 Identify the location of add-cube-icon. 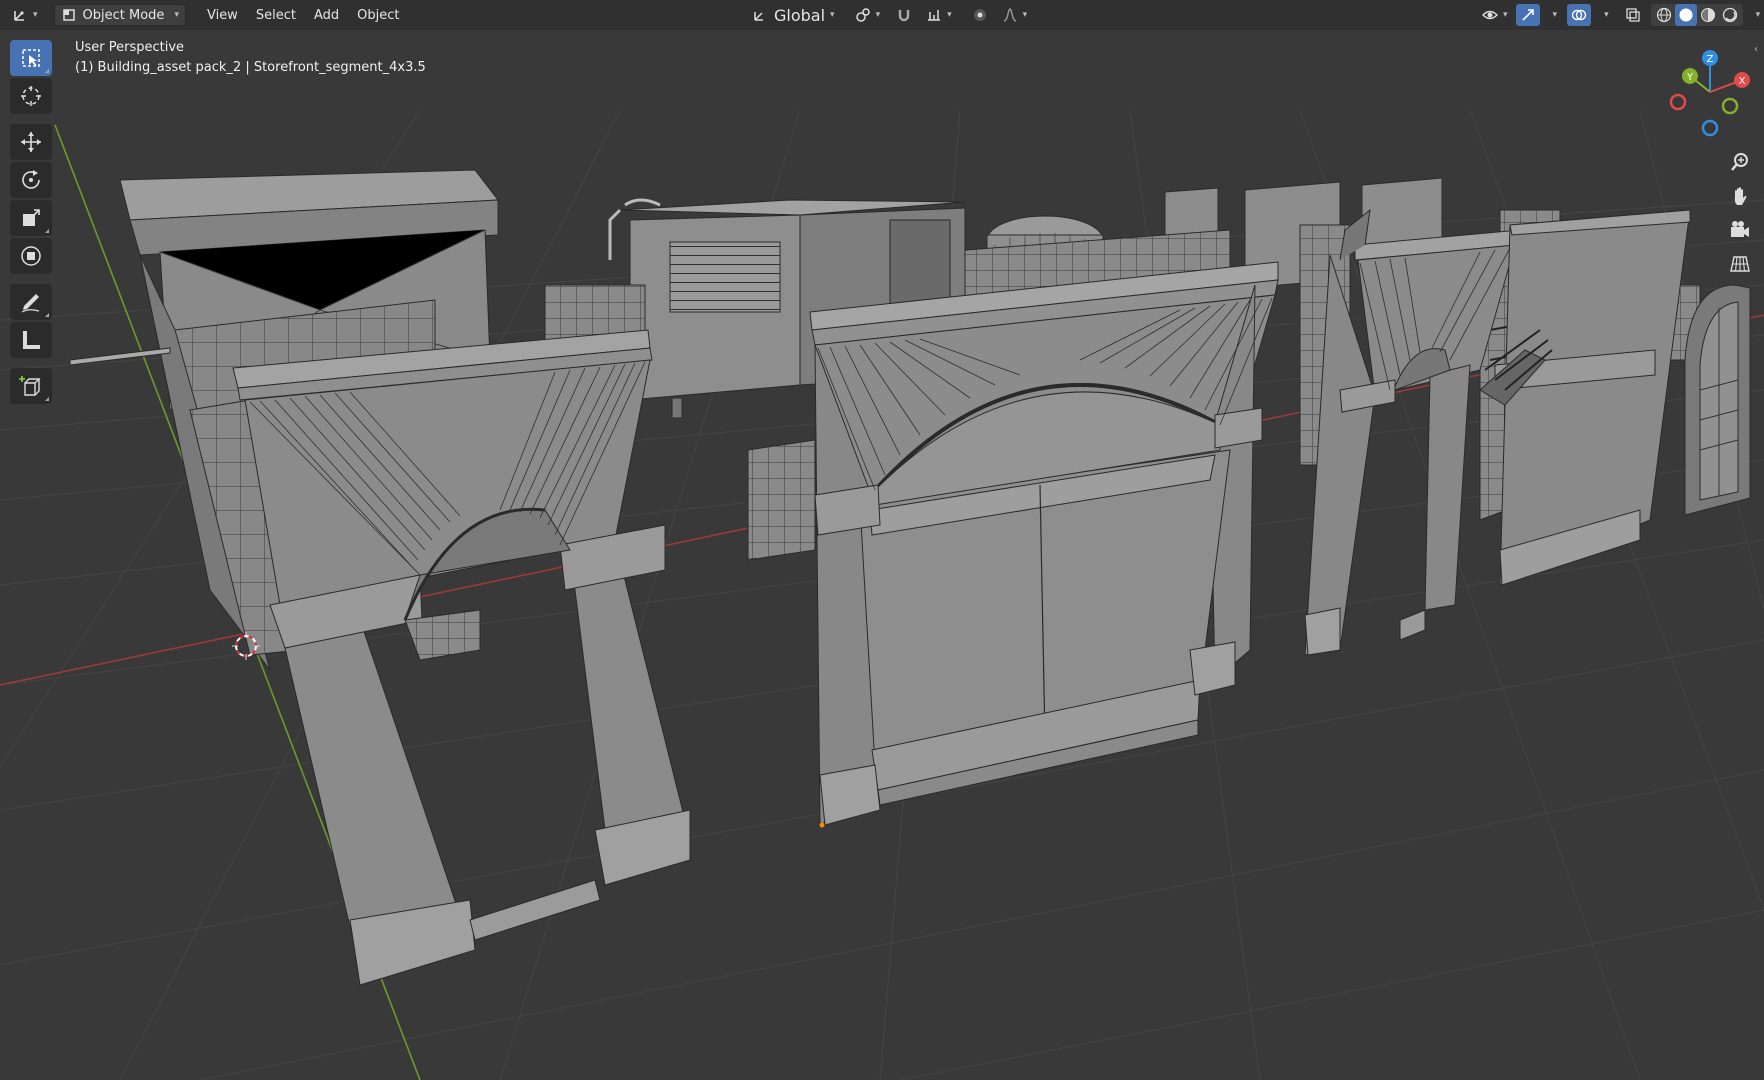
(30, 386).